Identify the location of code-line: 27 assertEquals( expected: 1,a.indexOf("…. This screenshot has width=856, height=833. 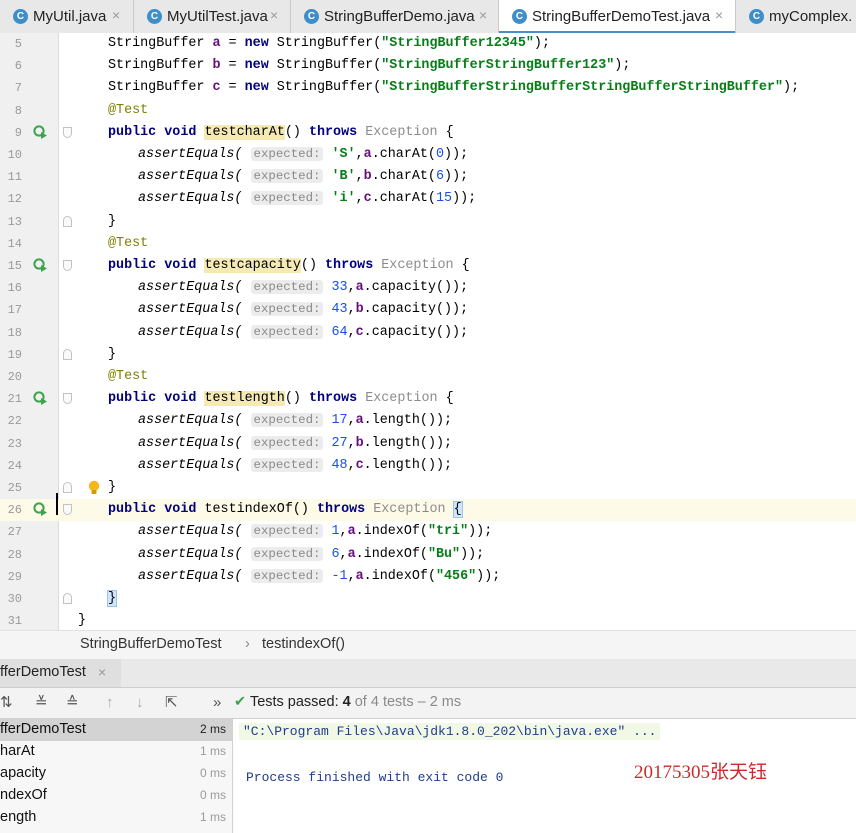
(428, 532).